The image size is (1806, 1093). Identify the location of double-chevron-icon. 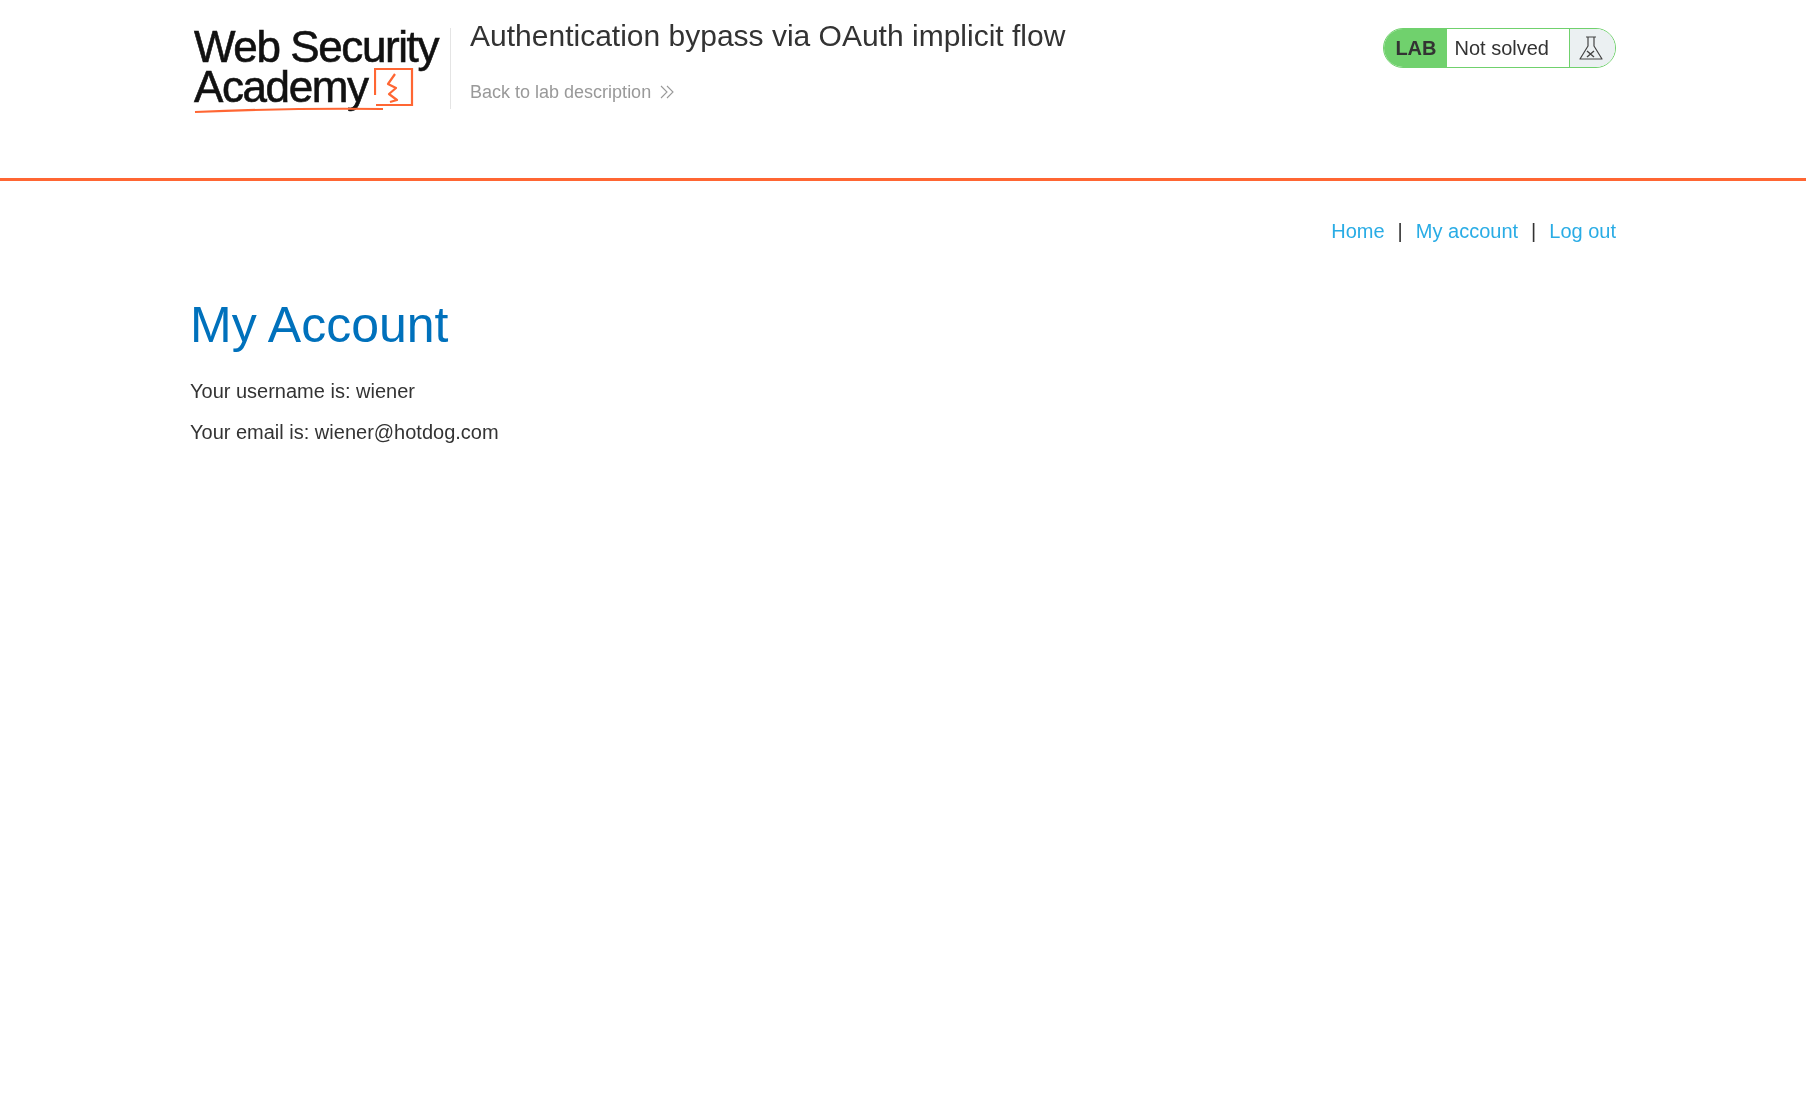
(667, 92).